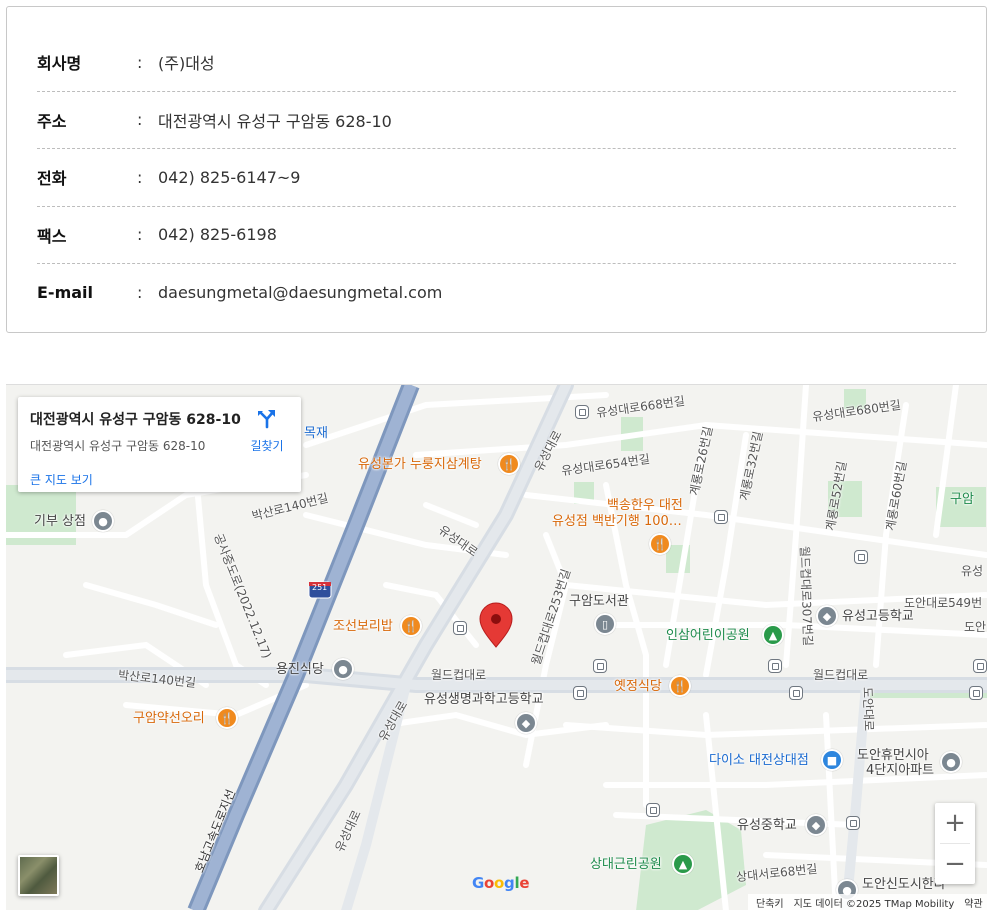 The width and height of the screenshot is (1000, 920). Describe the element at coordinates (496, 625) in the screenshot. I see `location-marker` at that location.